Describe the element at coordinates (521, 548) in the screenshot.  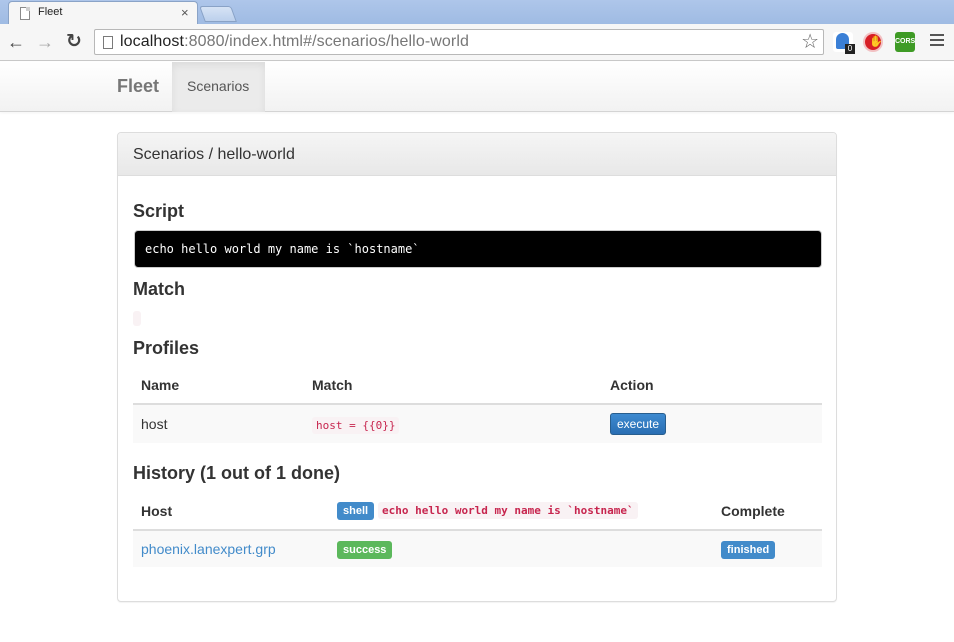
I see `history-status-cell: success` at that location.